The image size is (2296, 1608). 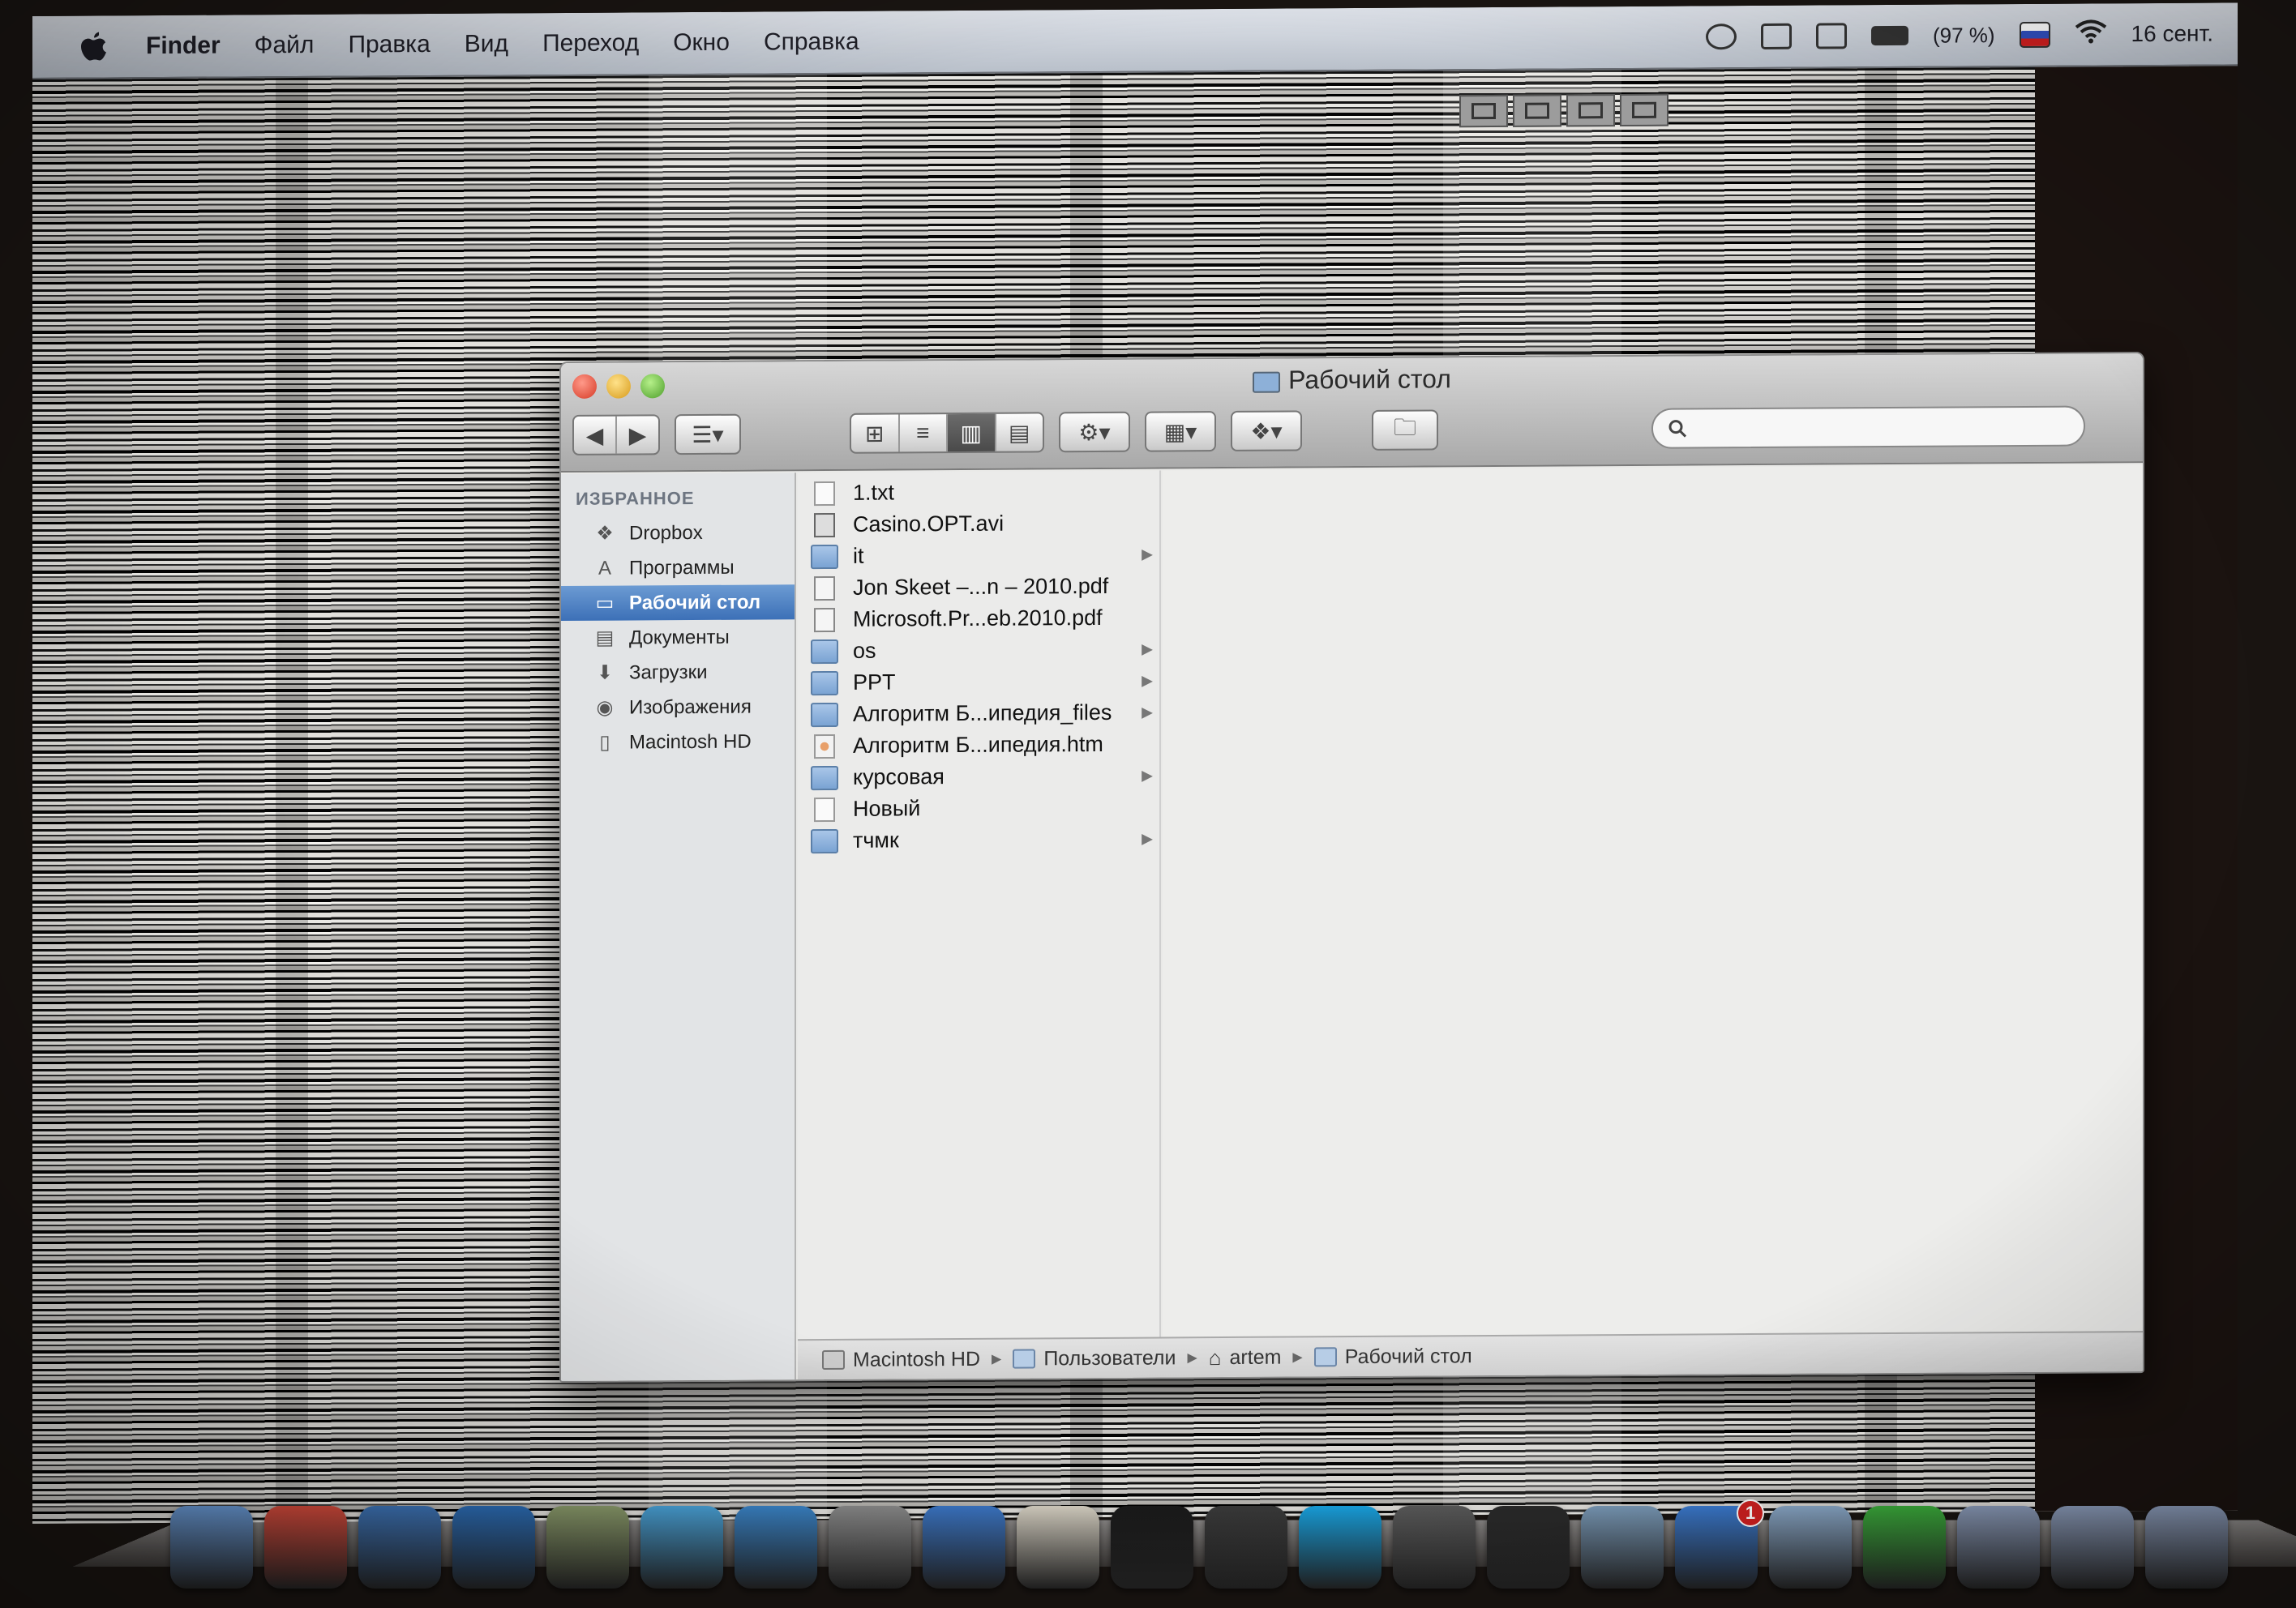 I want to click on twitter-icon, so click(x=682, y=1547).